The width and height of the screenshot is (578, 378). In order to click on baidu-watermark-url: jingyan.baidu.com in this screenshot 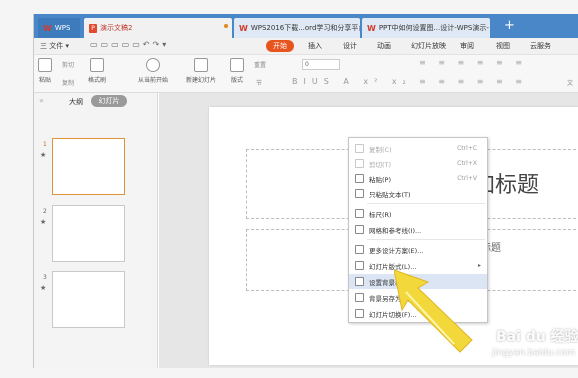, I will do `click(534, 353)`.